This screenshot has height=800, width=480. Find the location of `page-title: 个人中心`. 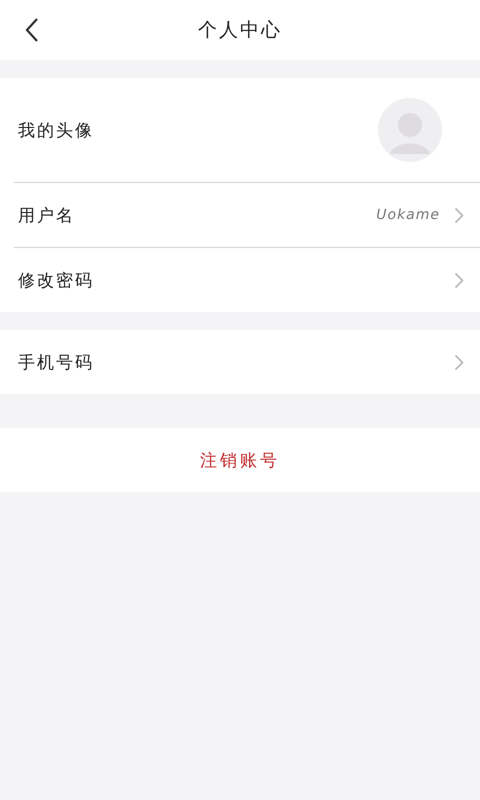

page-title: 个人中心 is located at coordinates (240, 30).